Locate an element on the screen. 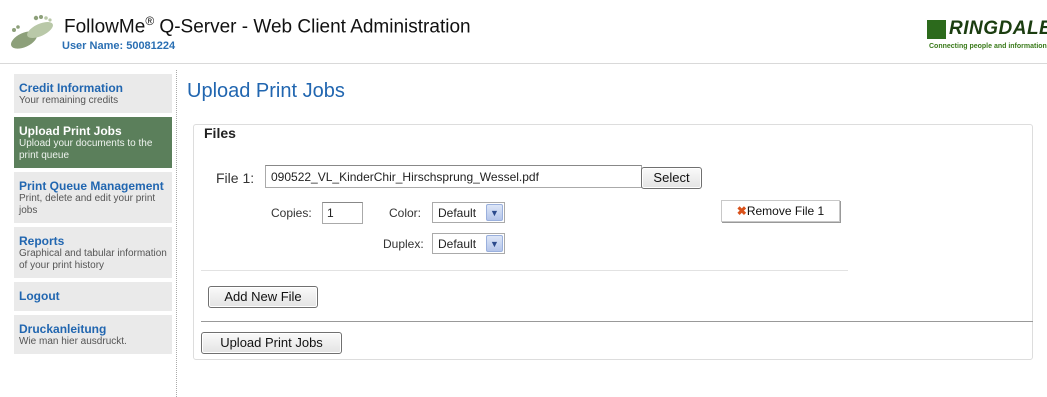 This screenshot has width=1047, height=397. app-title-rest: Q-Server - Web Client Administration is located at coordinates (312, 27).